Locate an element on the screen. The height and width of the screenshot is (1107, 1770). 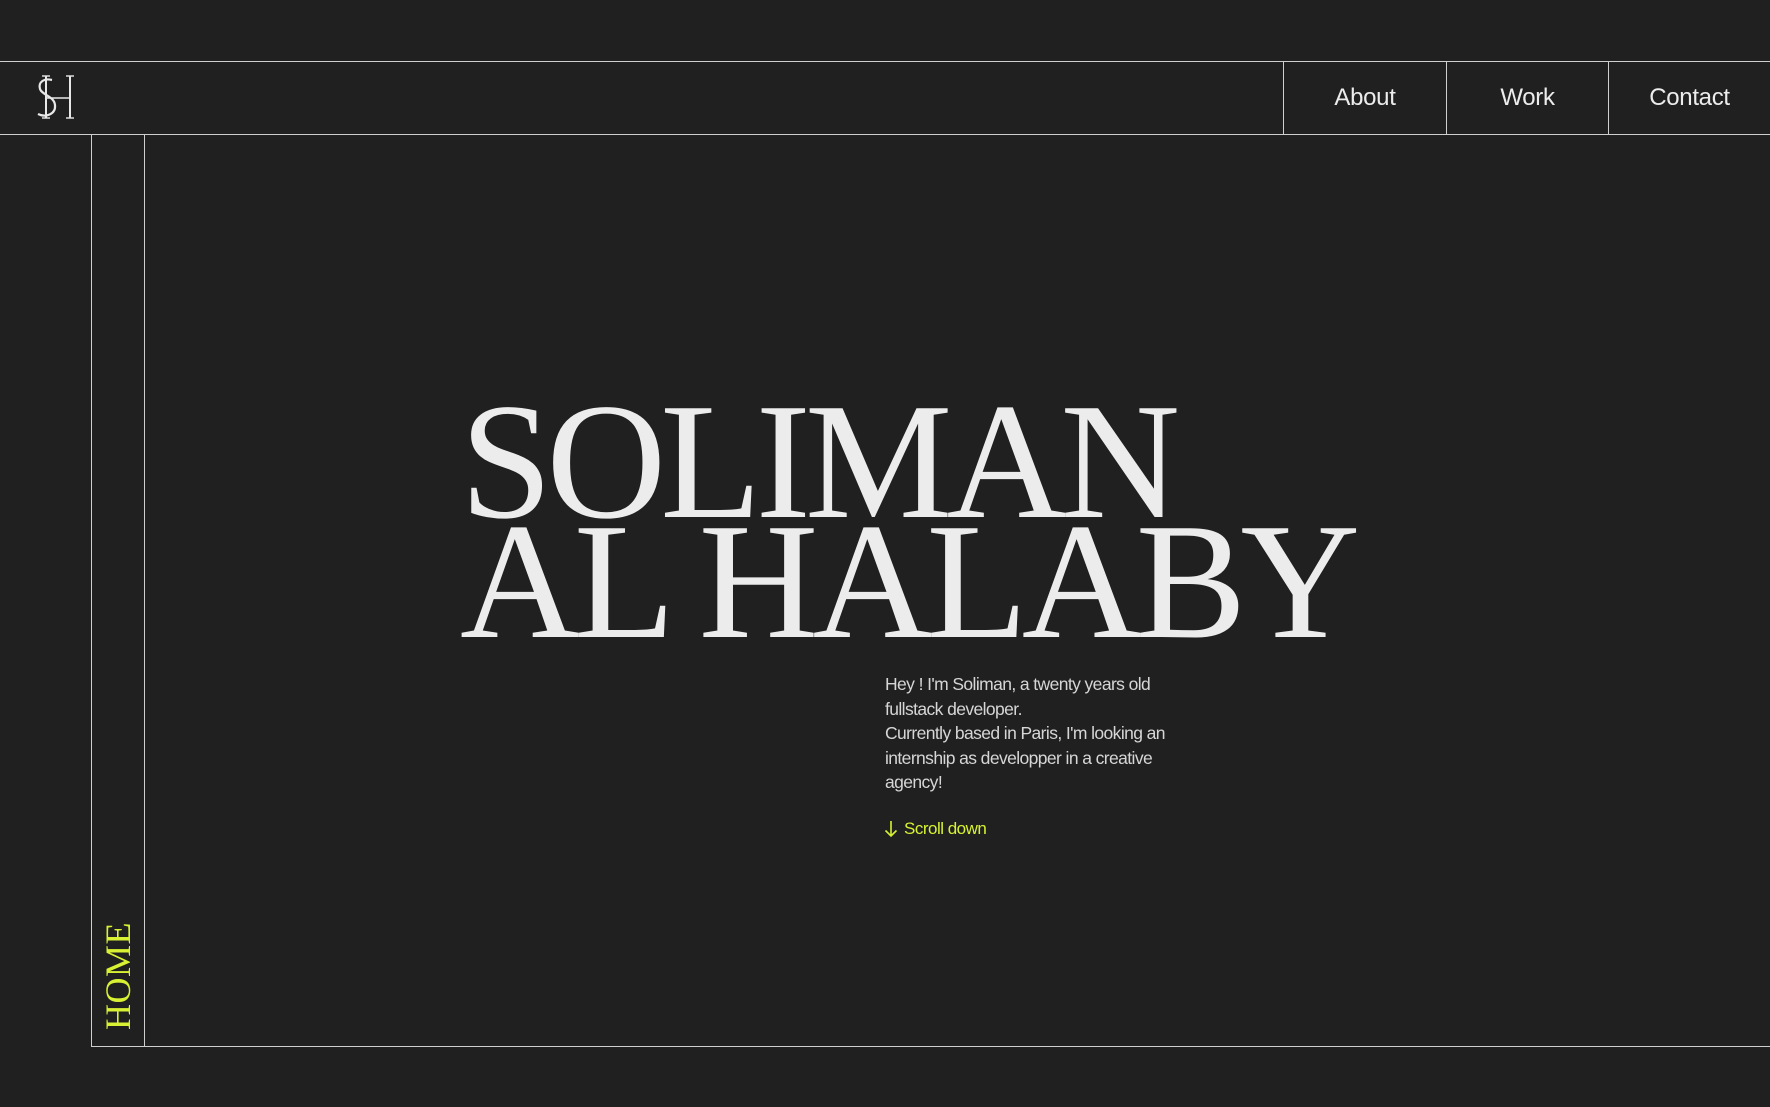
hero-name-last: AL HALABY is located at coordinates (910, 581).